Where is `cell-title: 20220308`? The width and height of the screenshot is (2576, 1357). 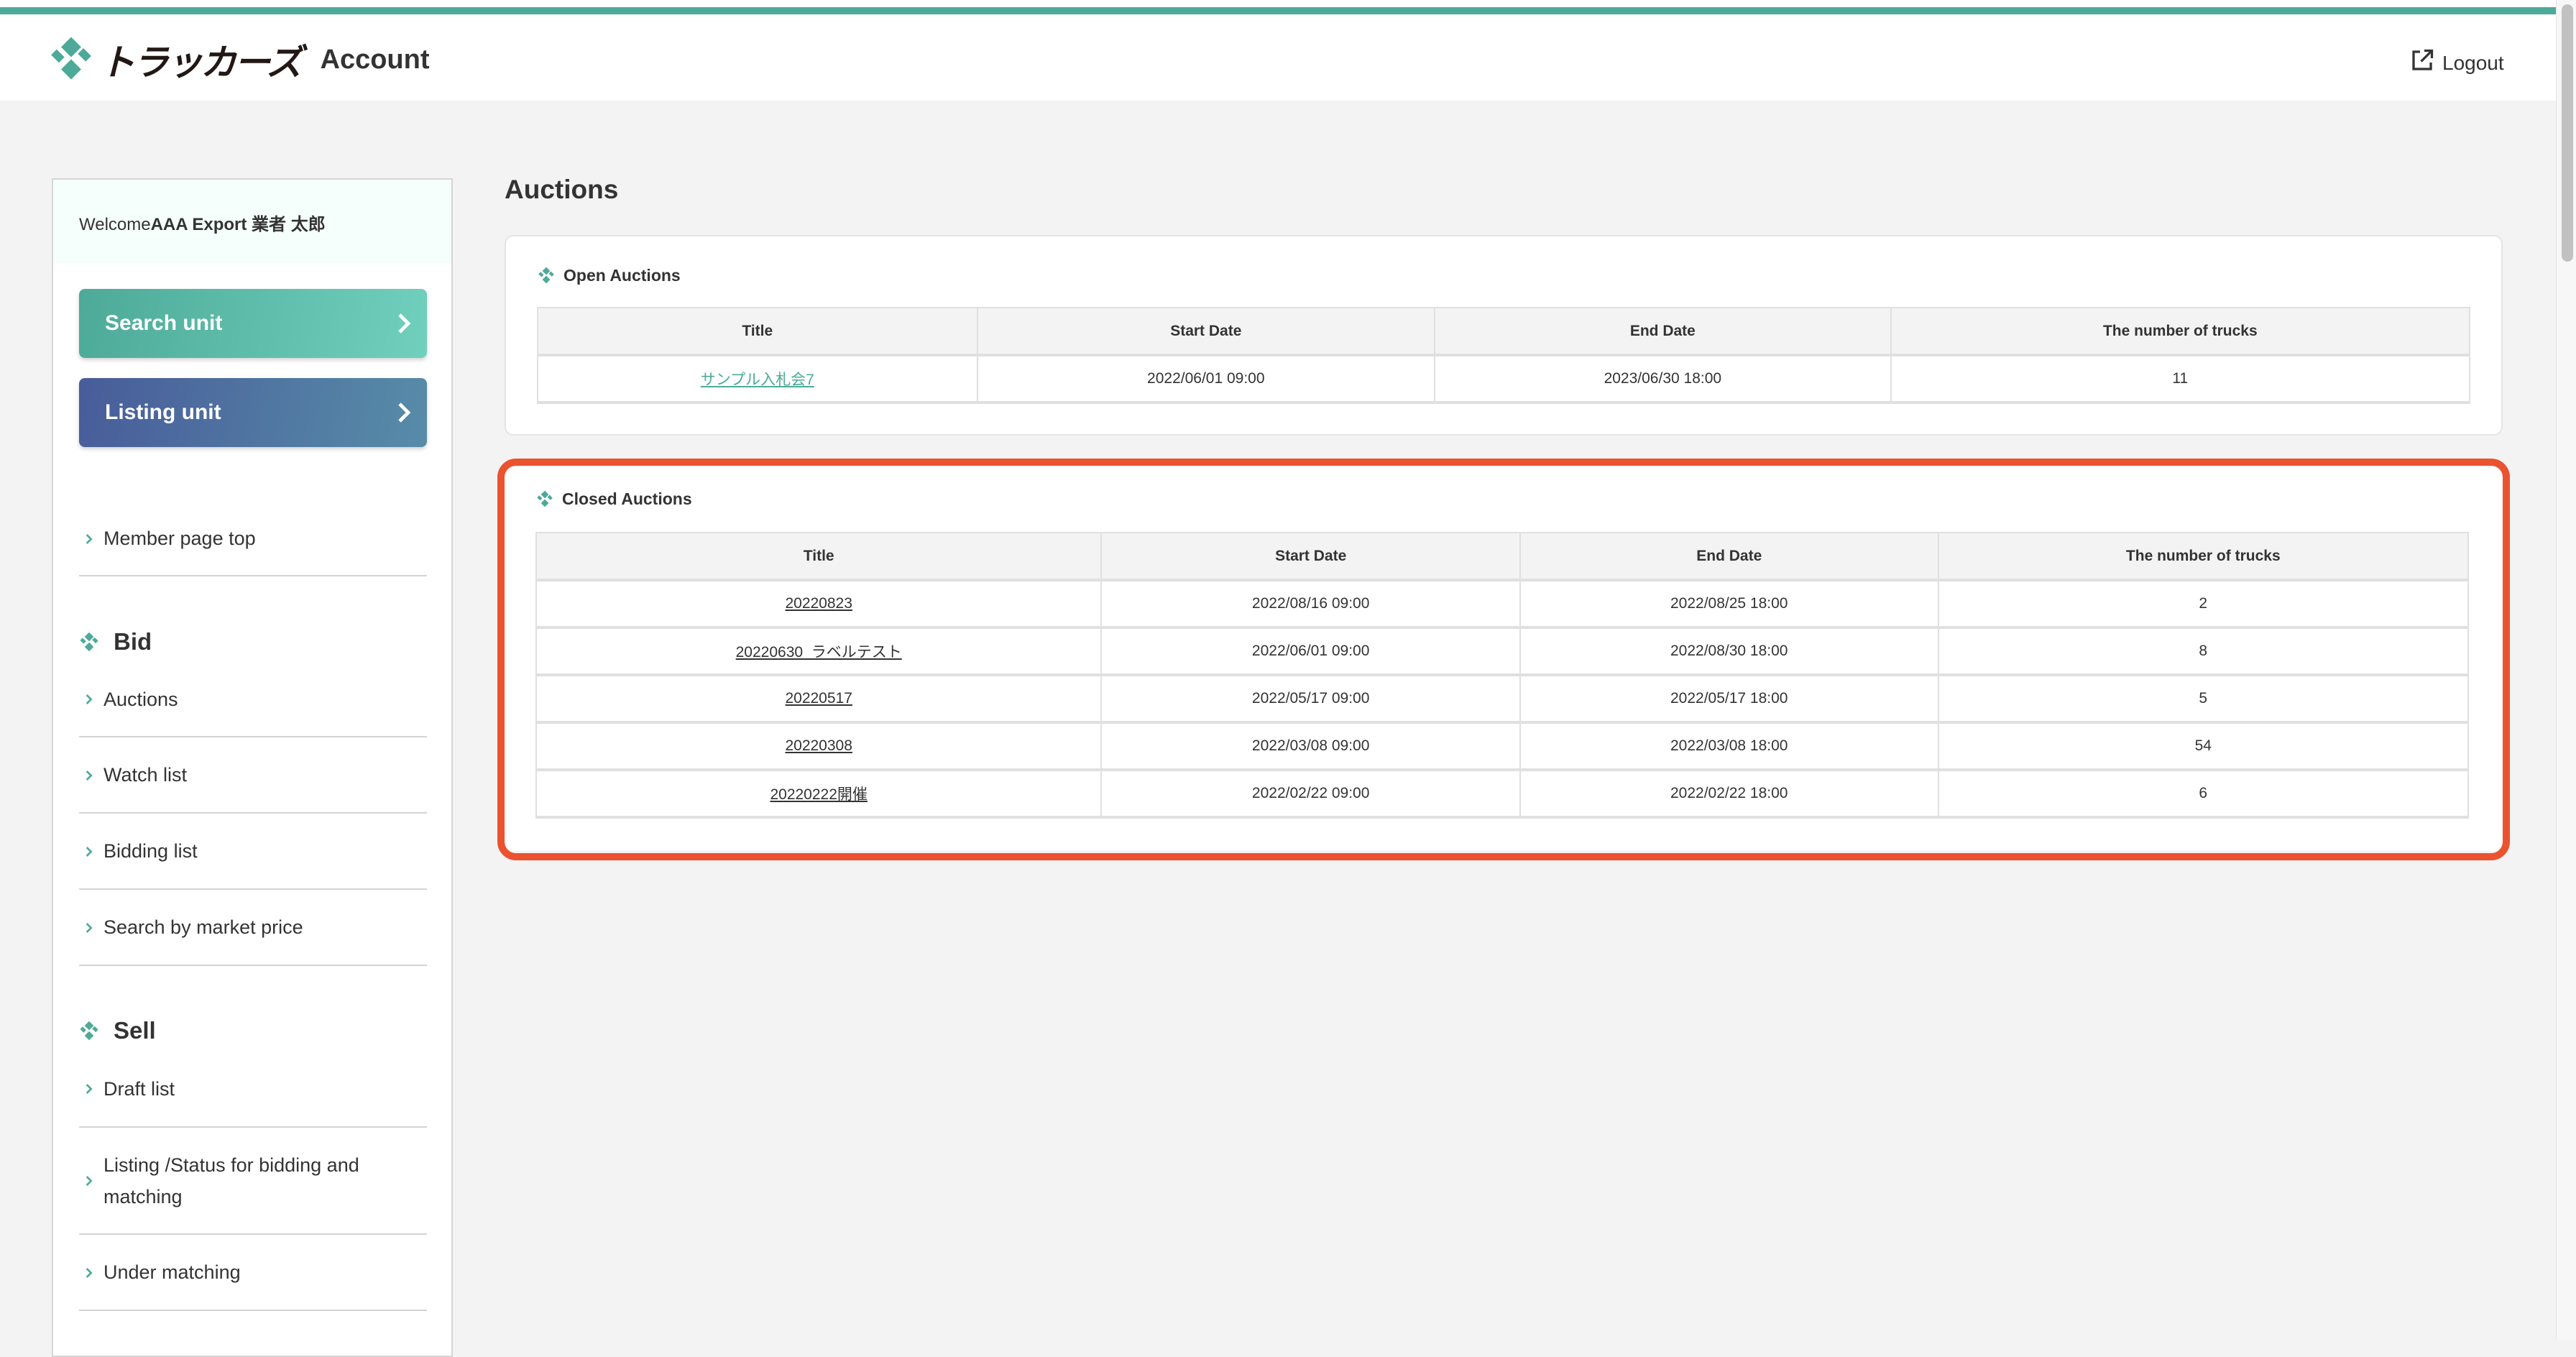 cell-title: 20220308 is located at coordinates (819, 746).